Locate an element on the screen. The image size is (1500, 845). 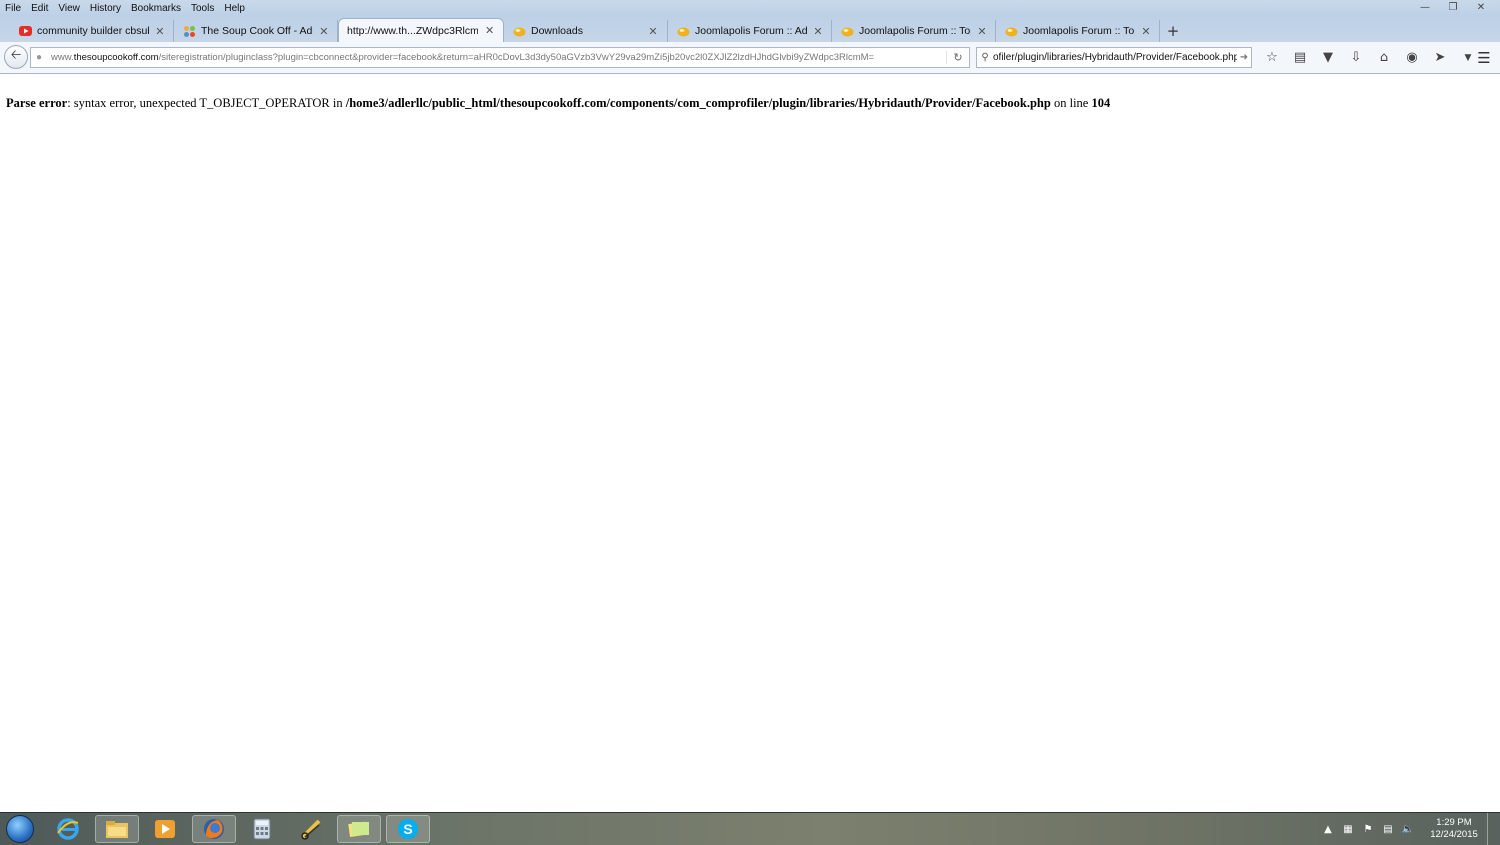
menu-tools: Tools is located at coordinates (202, 8).